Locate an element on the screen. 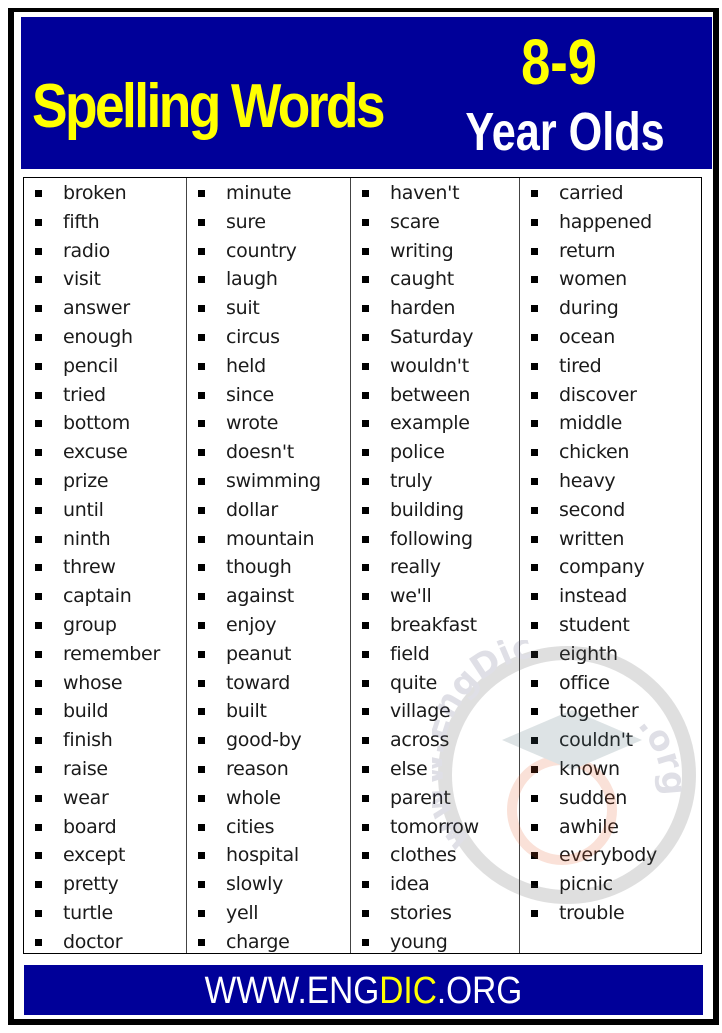 The image size is (722, 1033). page-subtitle: Year Olds is located at coordinates (565, 132).